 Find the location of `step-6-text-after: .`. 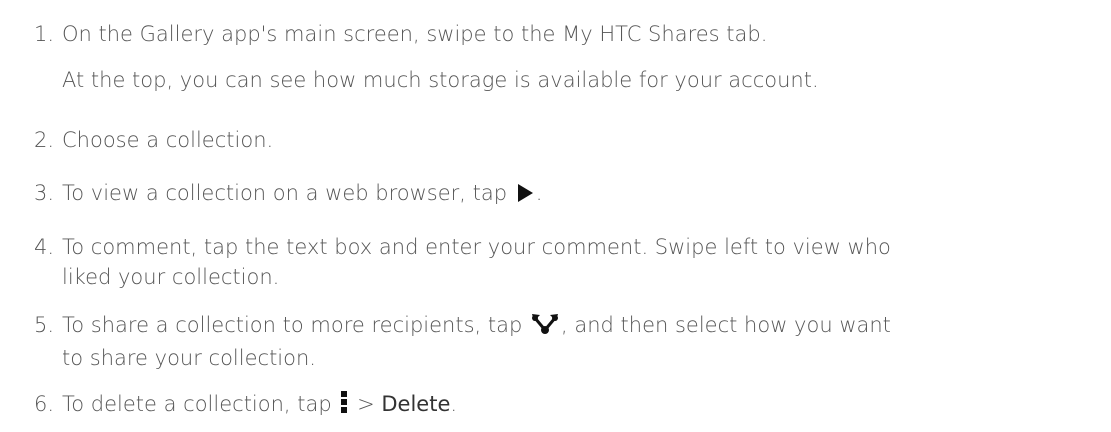

step-6-text-after: . is located at coordinates (454, 404).